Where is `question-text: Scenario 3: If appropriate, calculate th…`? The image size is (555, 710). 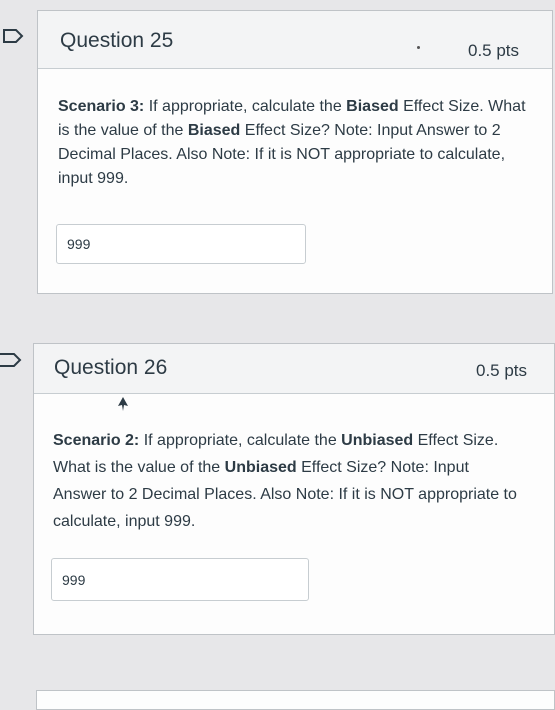 question-text: Scenario 3: If appropriate, calculate th… is located at coordinates (293, 143).